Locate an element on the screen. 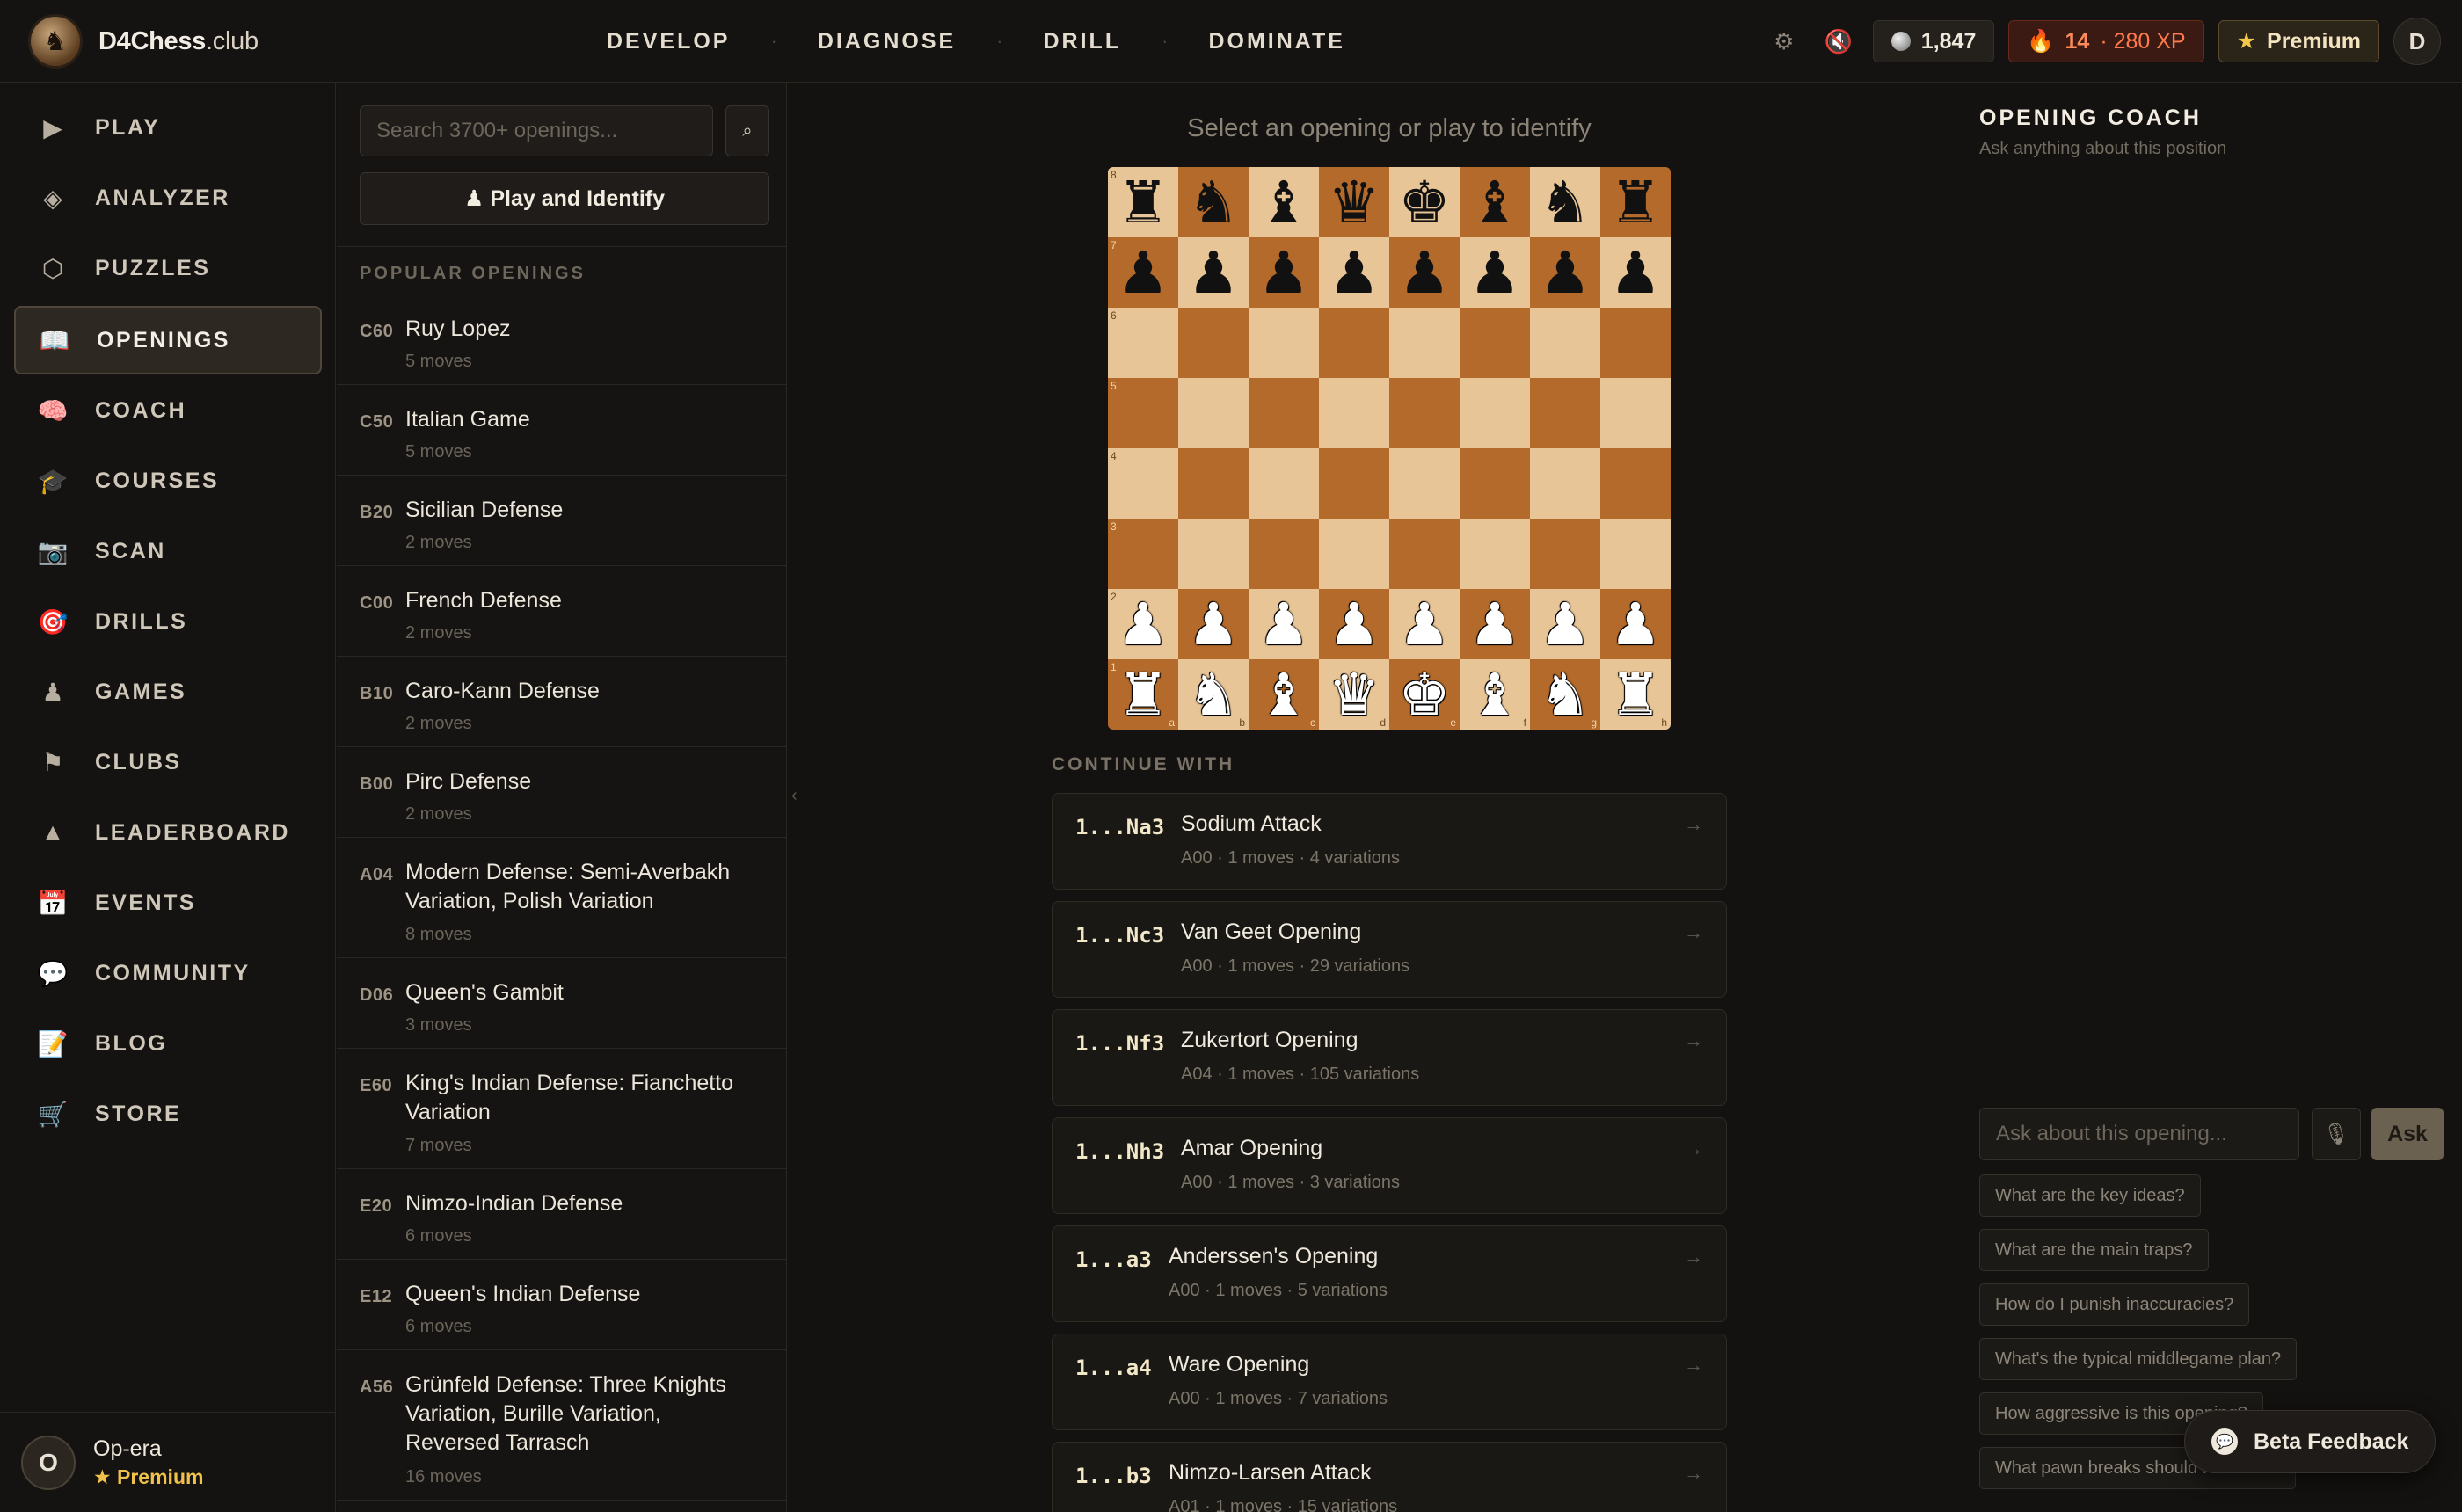  logo: ♞ D4Chess.club is located at coordinates (143, 42).